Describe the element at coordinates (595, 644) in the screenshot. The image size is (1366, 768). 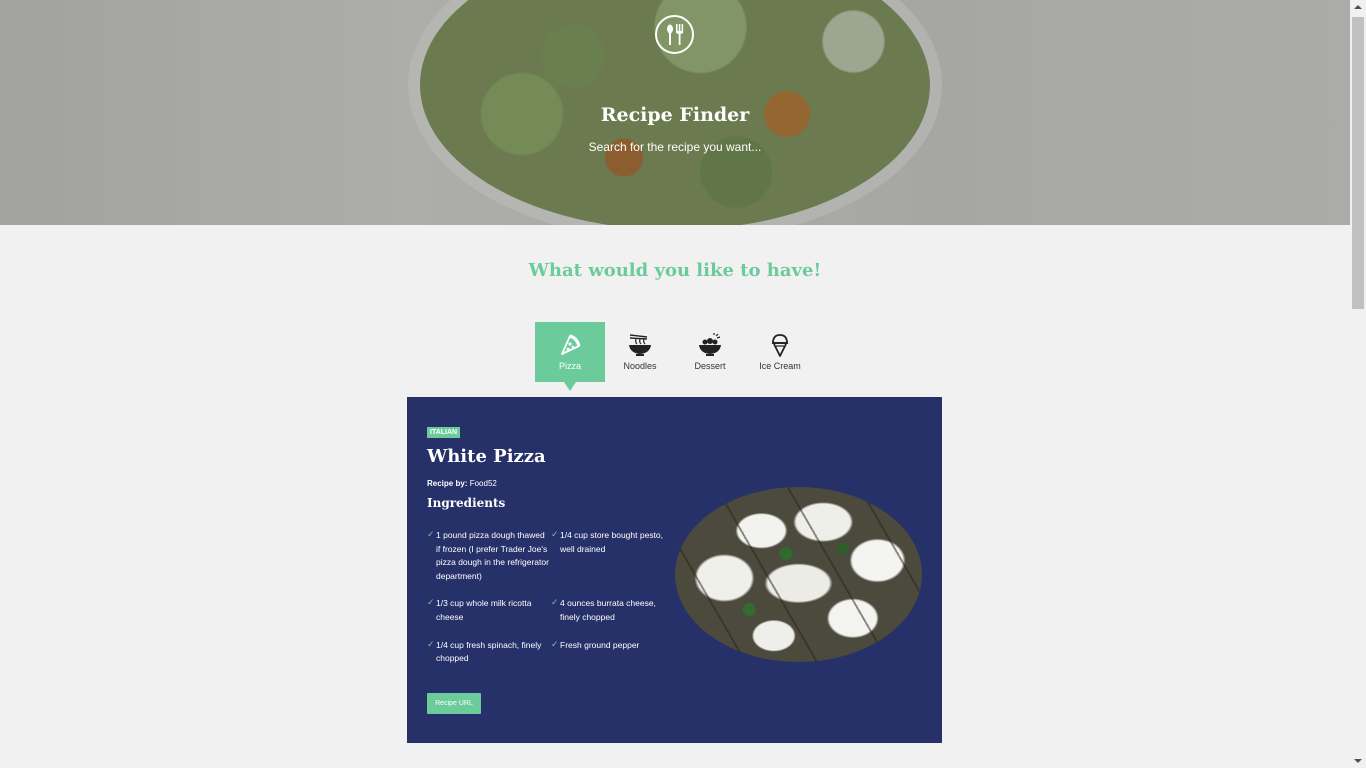
I see `ingredient-item: ✓ Fresh ground pepper` at that location.